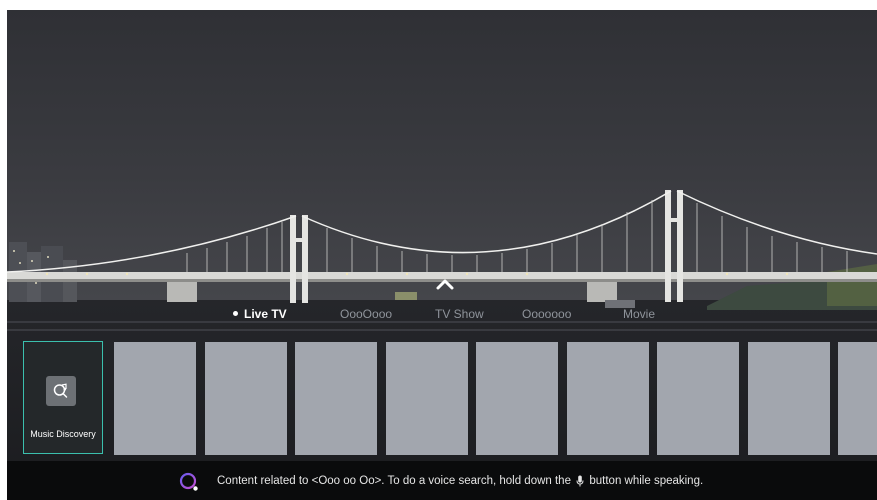  I want to click on hint-text-part2: button while speaking., so click(646, 481).